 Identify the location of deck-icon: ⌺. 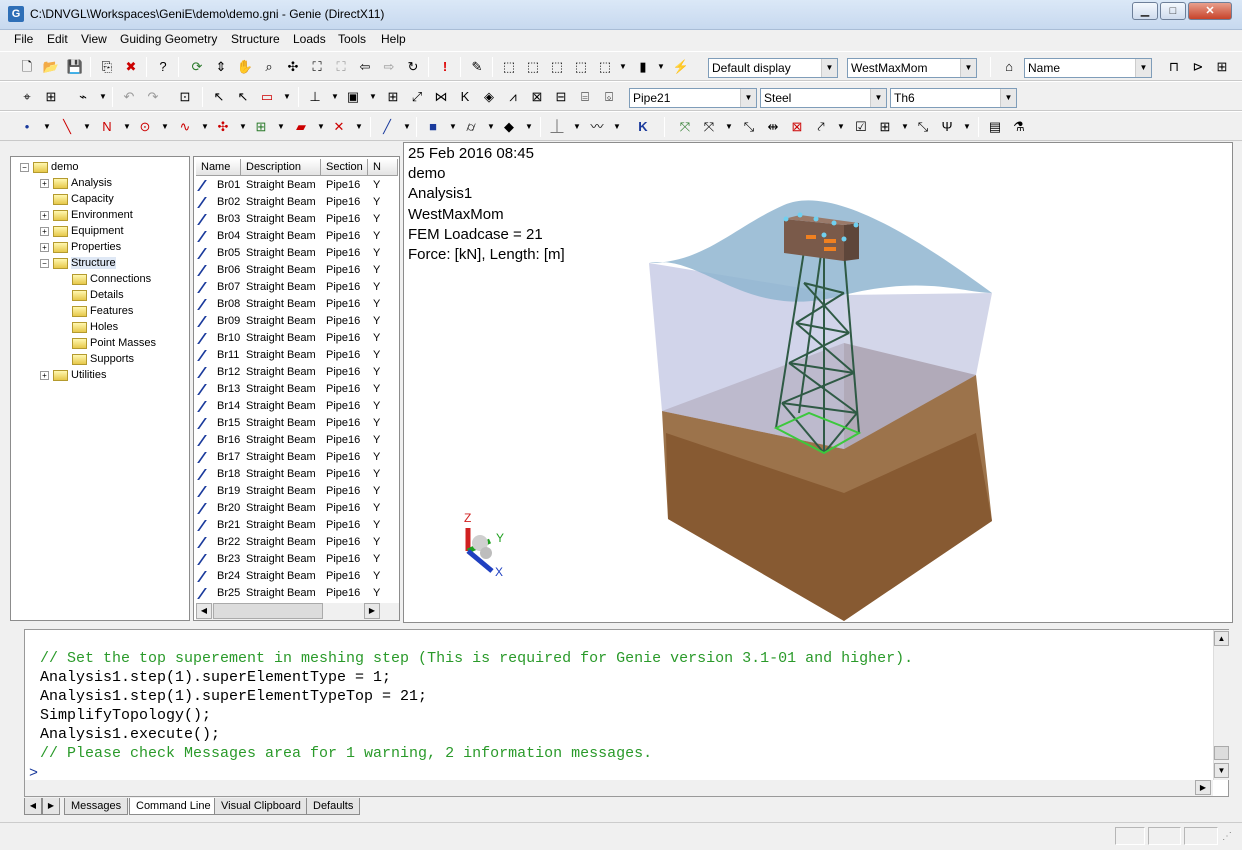
(609, 97).